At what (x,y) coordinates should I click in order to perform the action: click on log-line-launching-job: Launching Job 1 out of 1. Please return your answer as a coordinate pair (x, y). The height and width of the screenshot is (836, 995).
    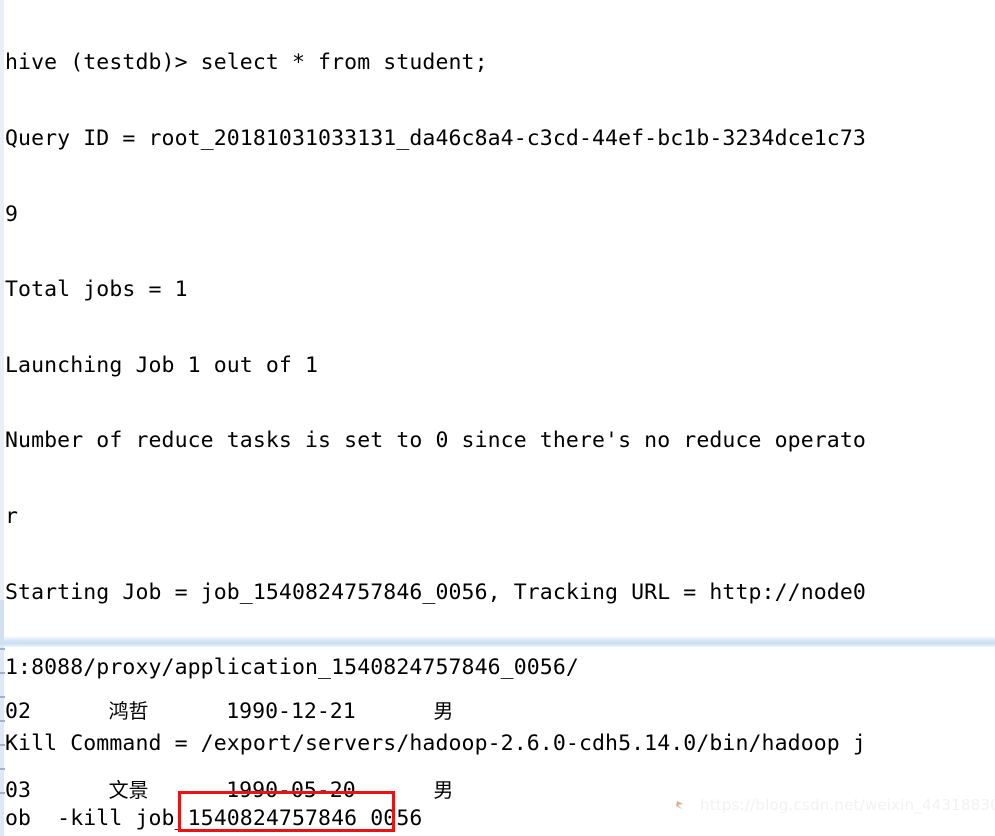
    Looking at the image, I should click on (162, 365).